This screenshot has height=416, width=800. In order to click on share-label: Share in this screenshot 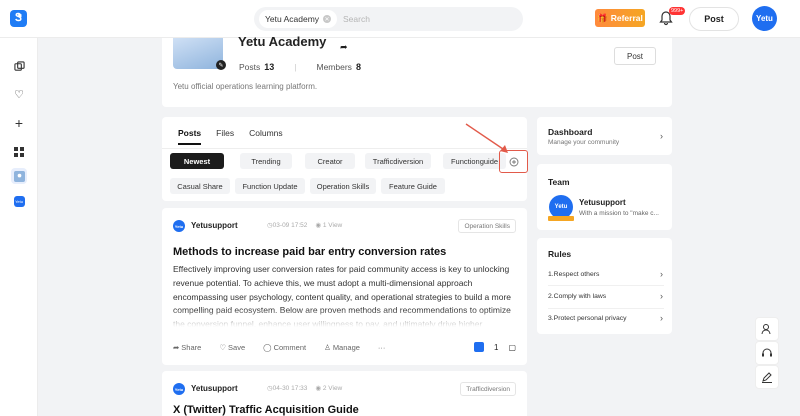, I will do `click(191, 347)`.